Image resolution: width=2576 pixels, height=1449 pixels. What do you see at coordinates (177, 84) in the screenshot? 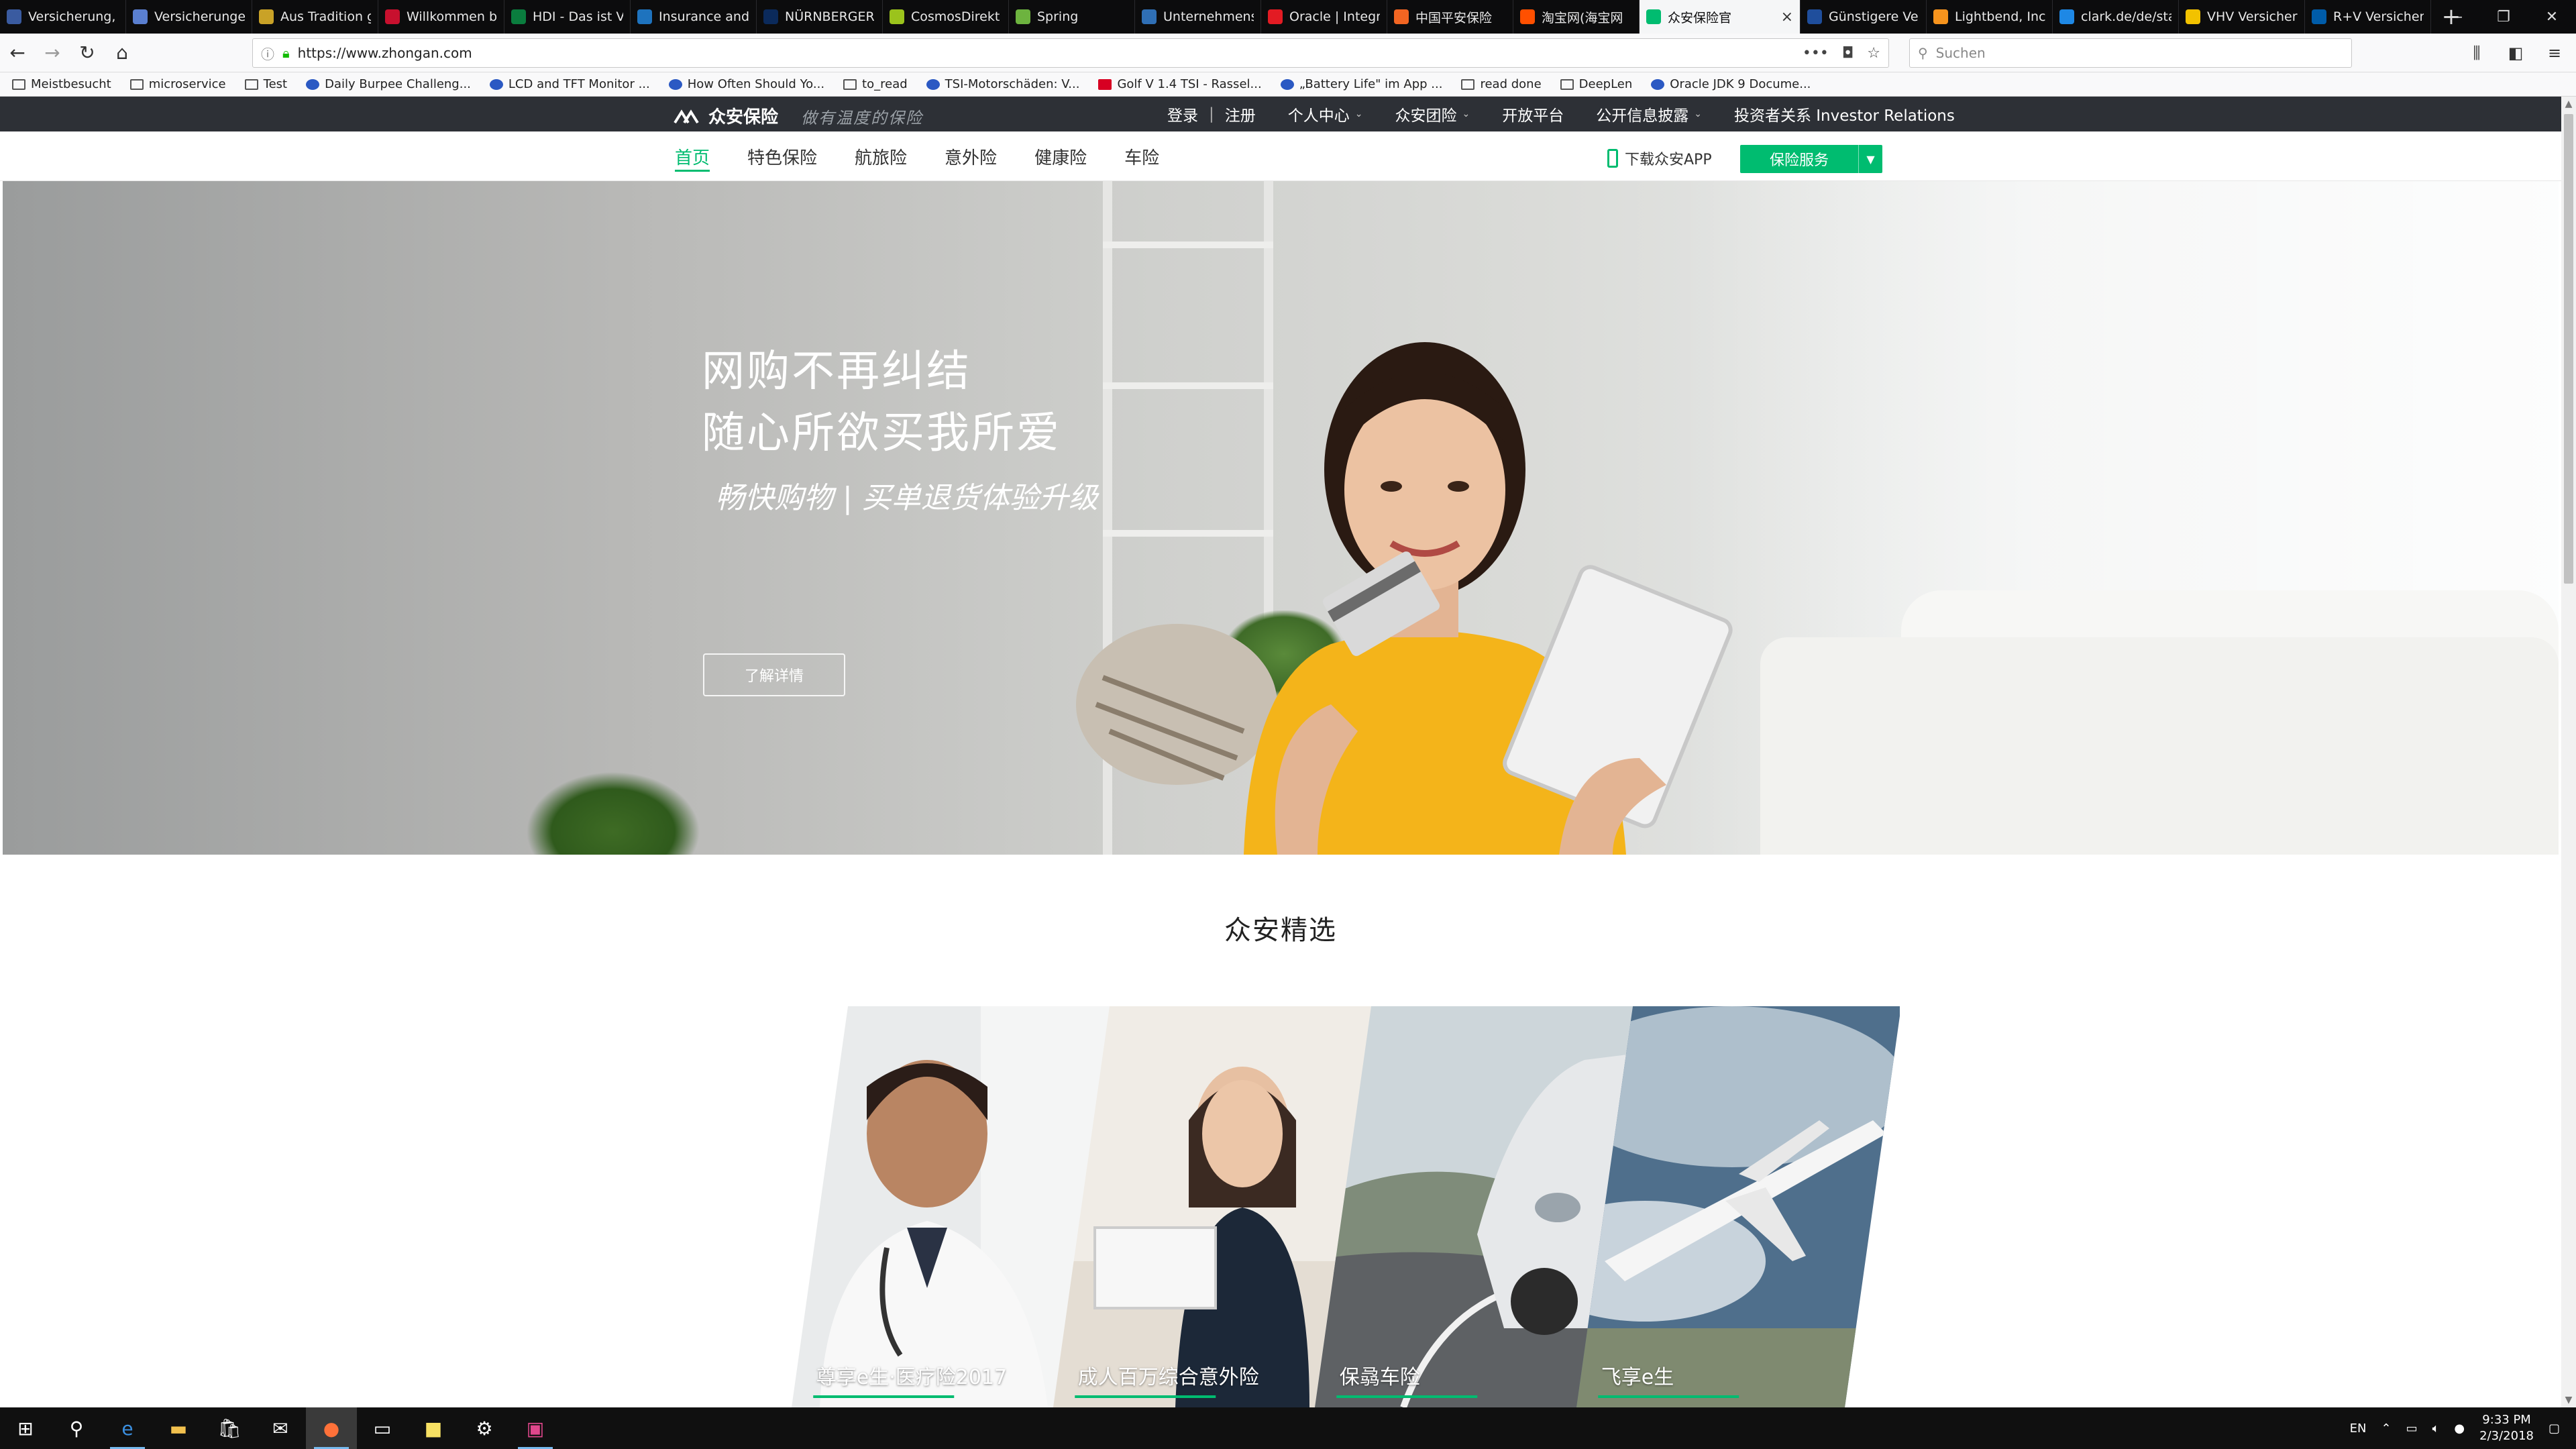
I see `bookmark-item: microservice` at bounding box center [177, 84].